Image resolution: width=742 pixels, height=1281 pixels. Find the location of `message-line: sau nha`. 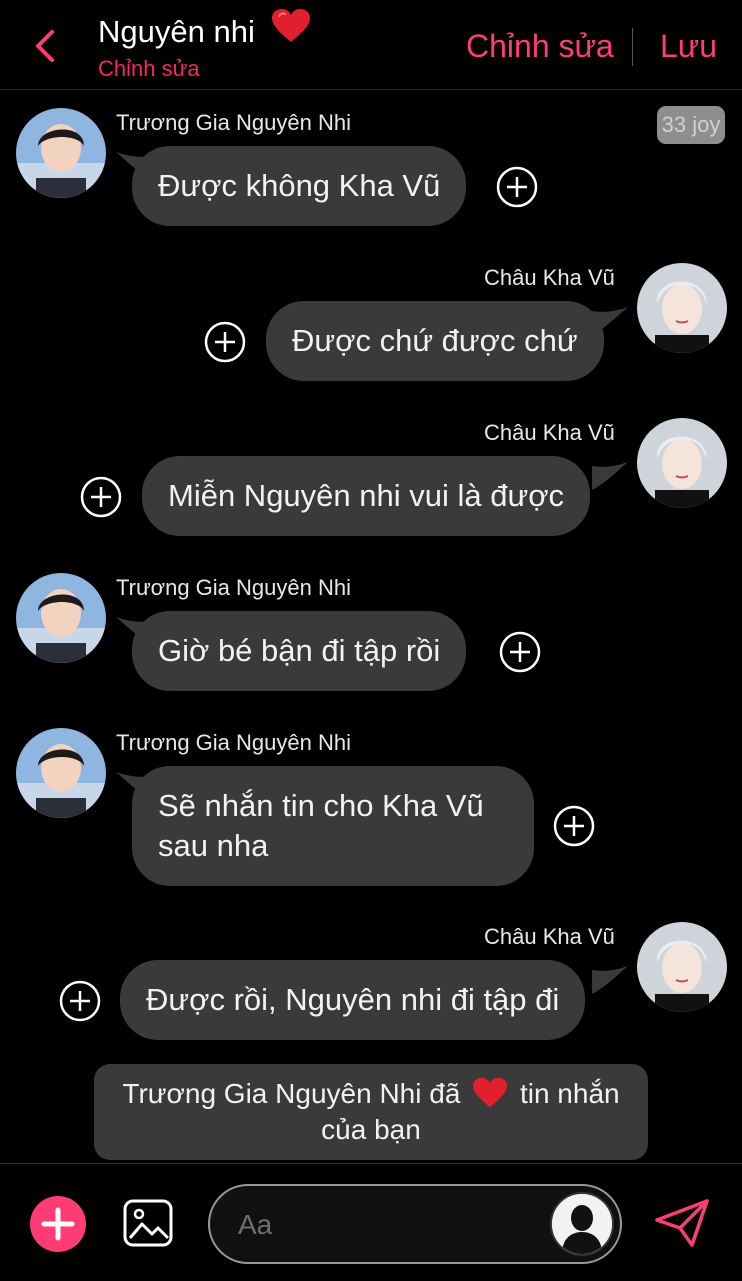

message-line: sau nha is located at coordinates (213, 845).